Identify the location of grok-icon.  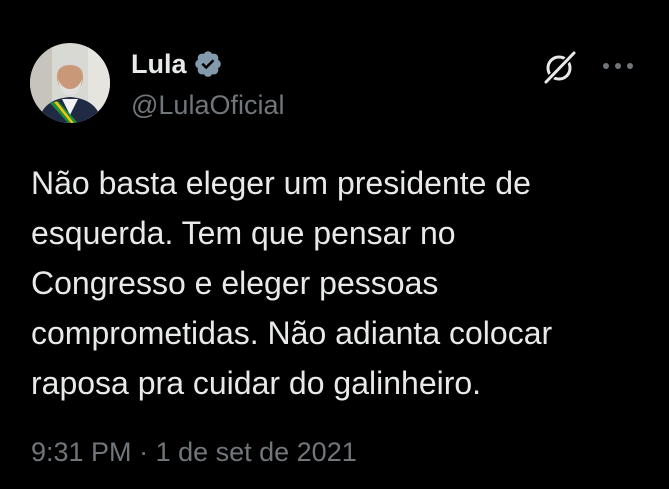
(560, 67).